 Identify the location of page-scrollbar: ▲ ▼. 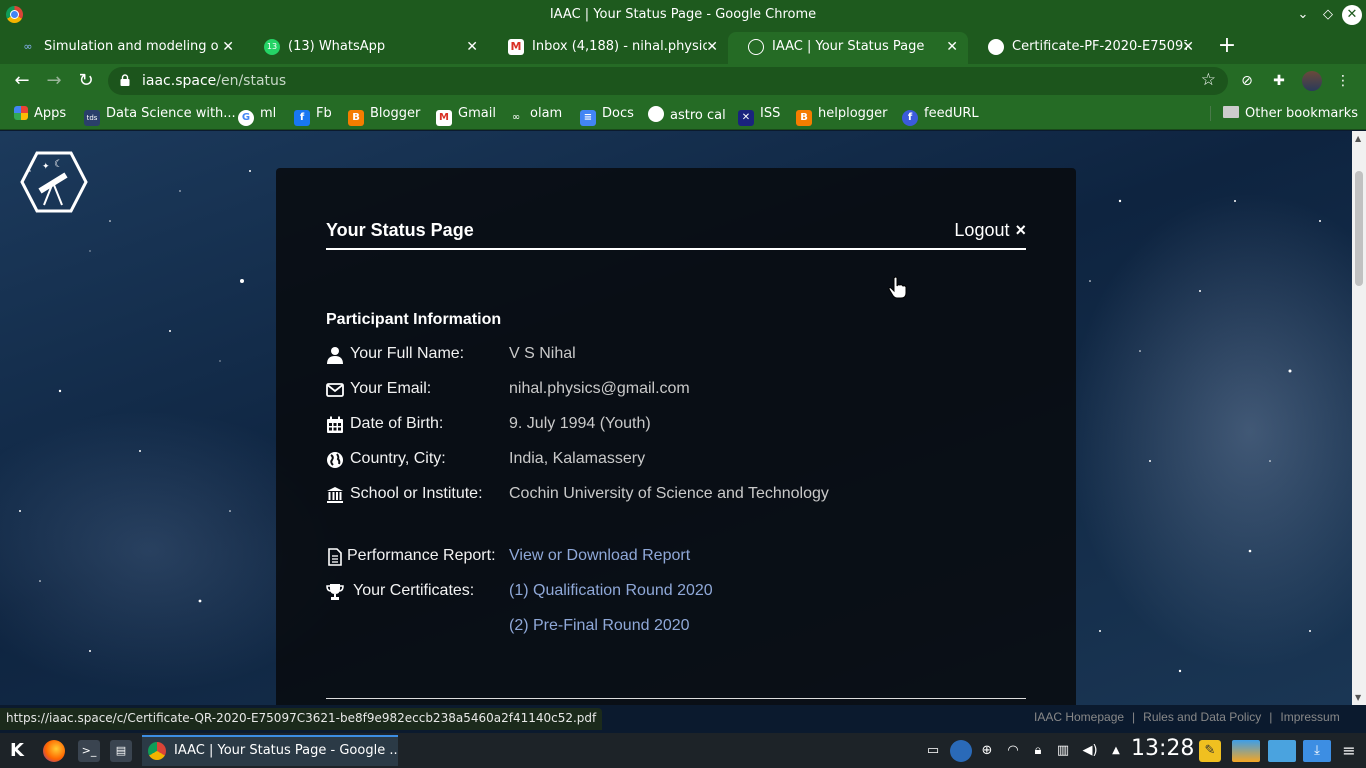
(1359, 418).